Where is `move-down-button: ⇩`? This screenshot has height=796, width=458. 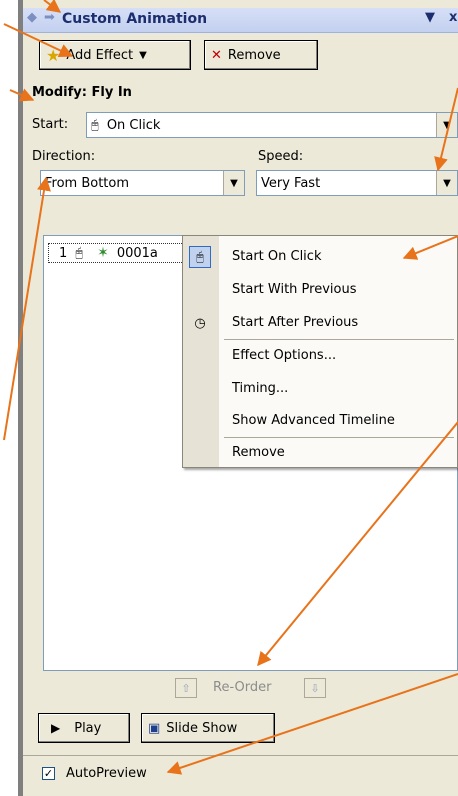
move-down-button: ⇩ is located at coordinates (315, 688).